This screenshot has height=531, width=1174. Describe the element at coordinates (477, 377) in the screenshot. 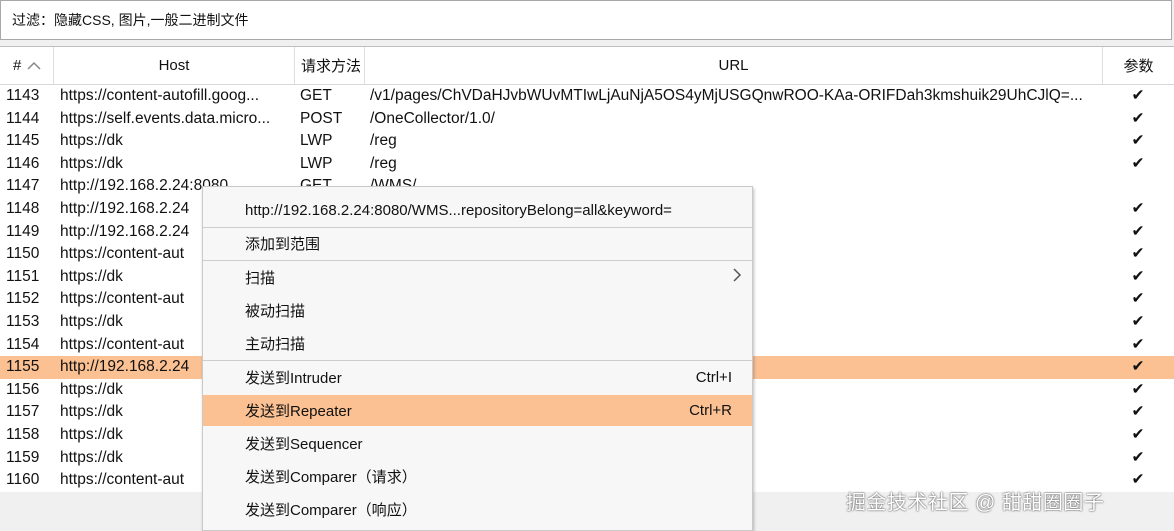

I see `menu-item-send-intruder: 发送到Intruder Ctrl+I` at that location.